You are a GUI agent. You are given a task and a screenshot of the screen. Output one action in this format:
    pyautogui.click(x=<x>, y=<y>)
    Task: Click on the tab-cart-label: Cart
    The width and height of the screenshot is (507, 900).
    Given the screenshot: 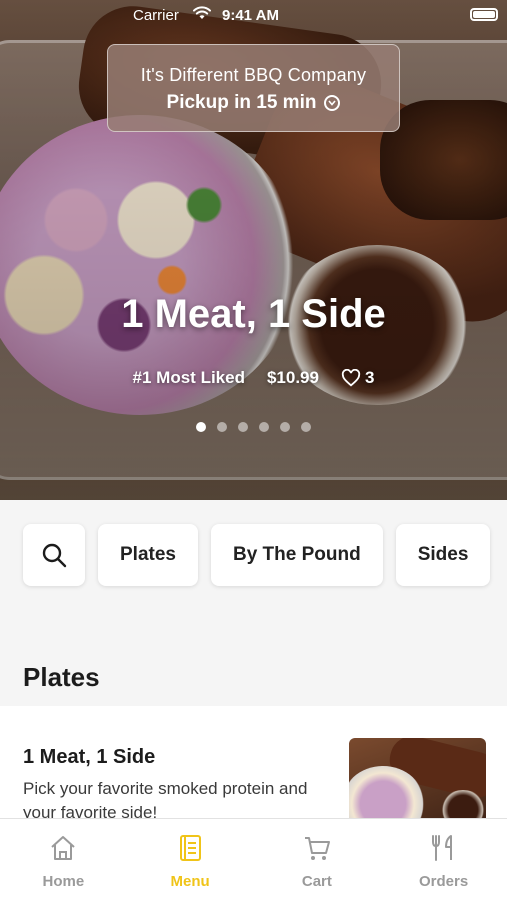 What is the action you would take?
    pyautogui.click(x=316, y=881)
    